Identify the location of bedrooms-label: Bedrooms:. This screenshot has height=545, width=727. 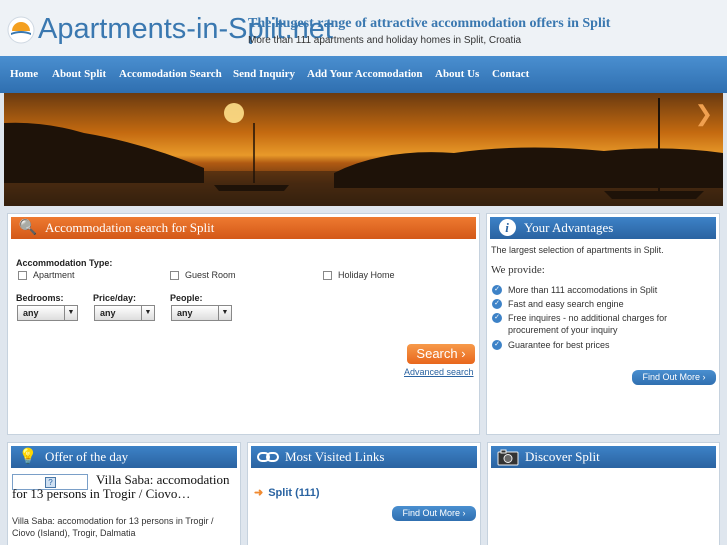
(40, 298).